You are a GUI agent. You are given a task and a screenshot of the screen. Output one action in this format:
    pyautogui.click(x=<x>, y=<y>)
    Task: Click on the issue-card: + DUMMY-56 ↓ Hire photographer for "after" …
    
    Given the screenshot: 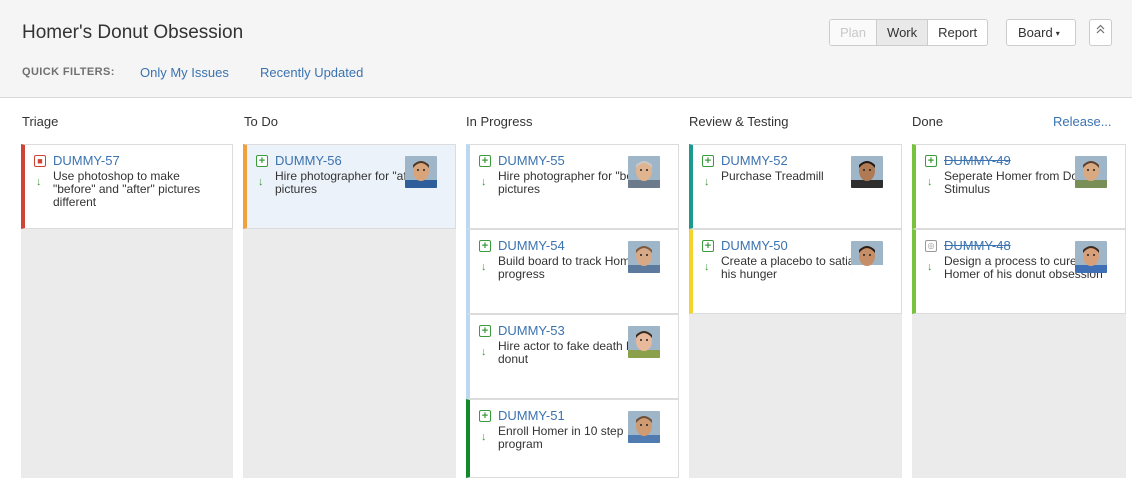 What is the action you would take?
    pyautogui.click(x=349, y=186)
    